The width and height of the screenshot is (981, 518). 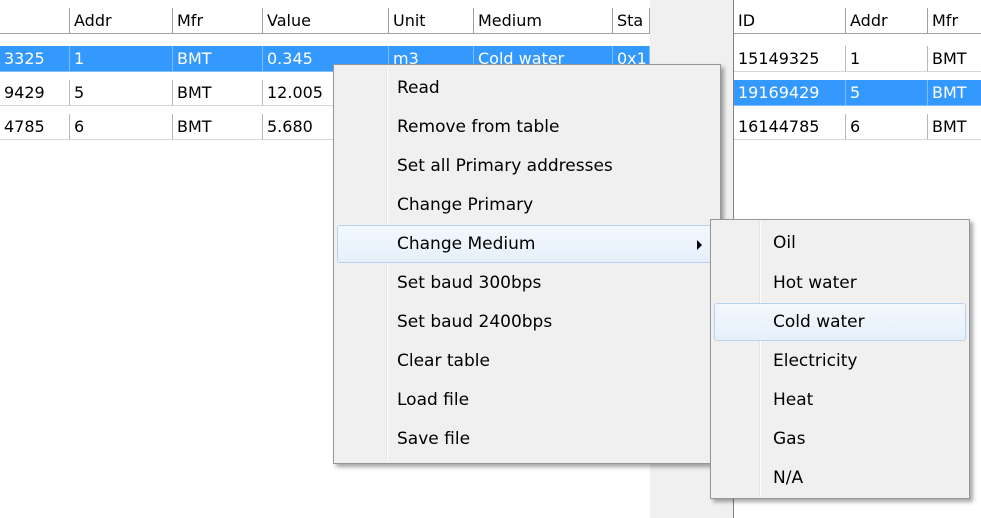 I want to click on menu-item-clear-table: Clear table, so click(x=527, y=361).